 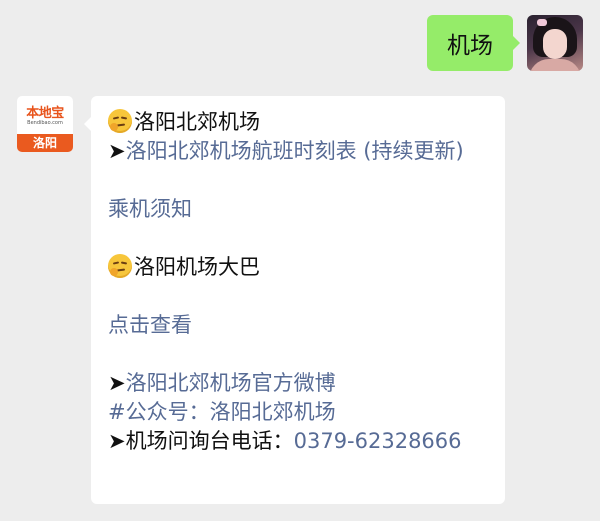 What do you see at coordinates (150, 325) in the screenshot?
I see `view-bus-link: 点击查看` at bounding box center [150, 325].